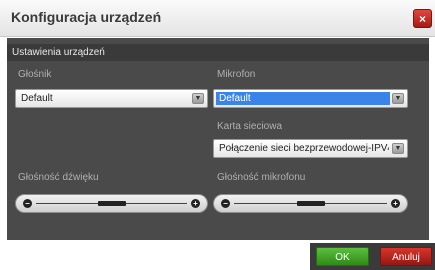 This screenshot has height=270, width=435. I want to click on mic-volume-slider: − +, so click(310, 203).